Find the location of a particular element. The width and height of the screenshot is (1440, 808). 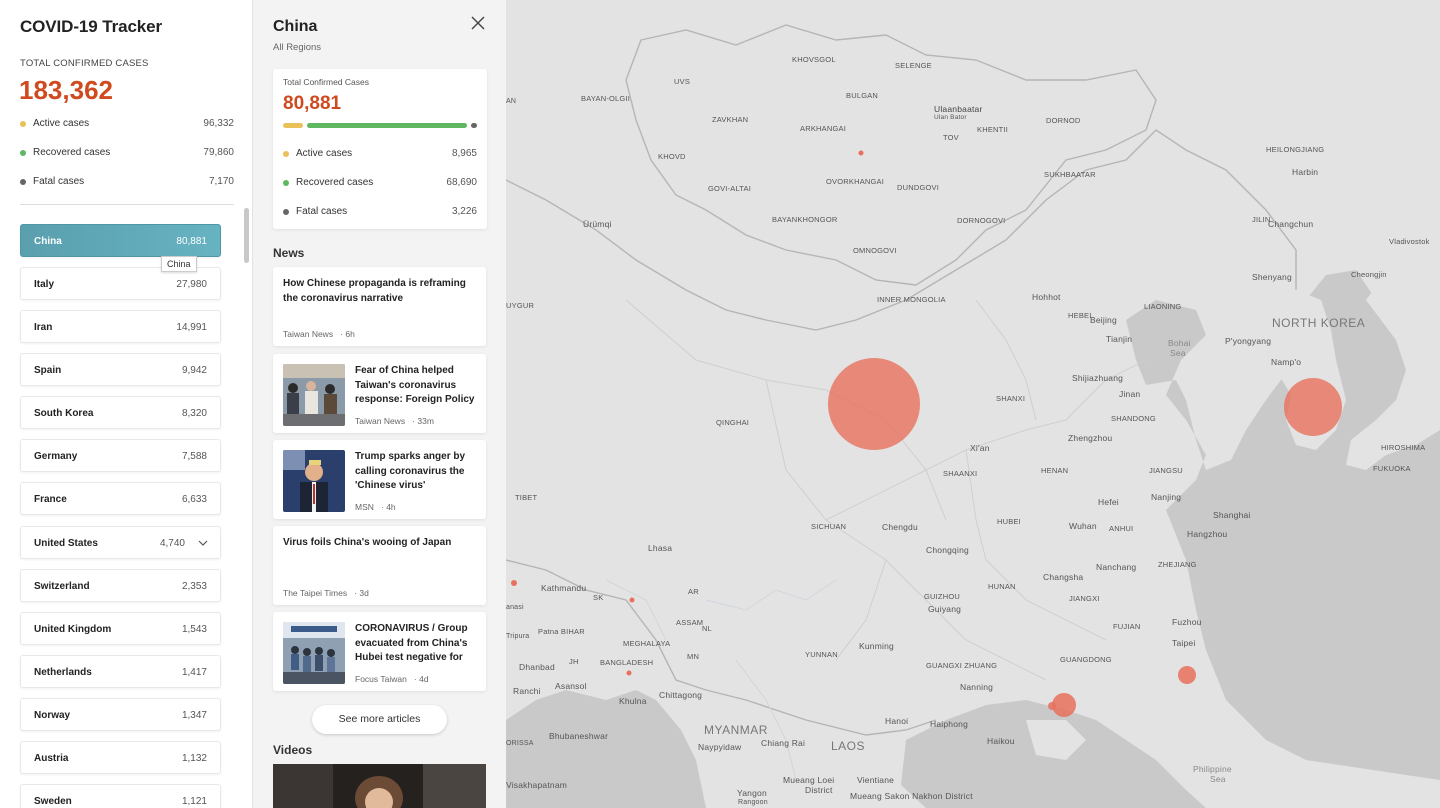

map-label: Naypyidaw is located at coordinates (720, 747).